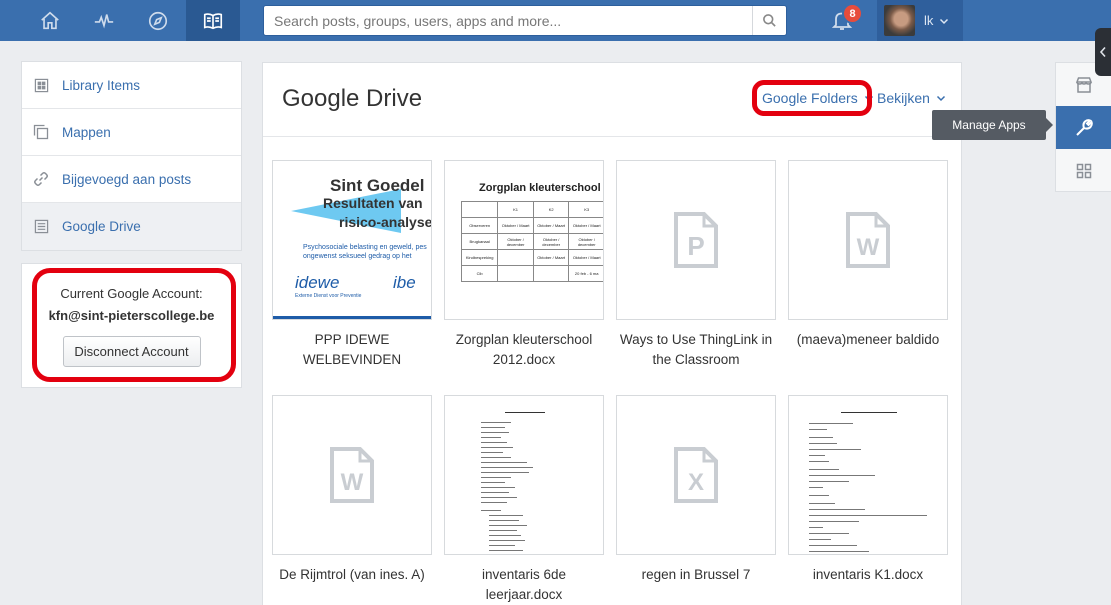  I want to click on apps-rail, so click(1083, 127).